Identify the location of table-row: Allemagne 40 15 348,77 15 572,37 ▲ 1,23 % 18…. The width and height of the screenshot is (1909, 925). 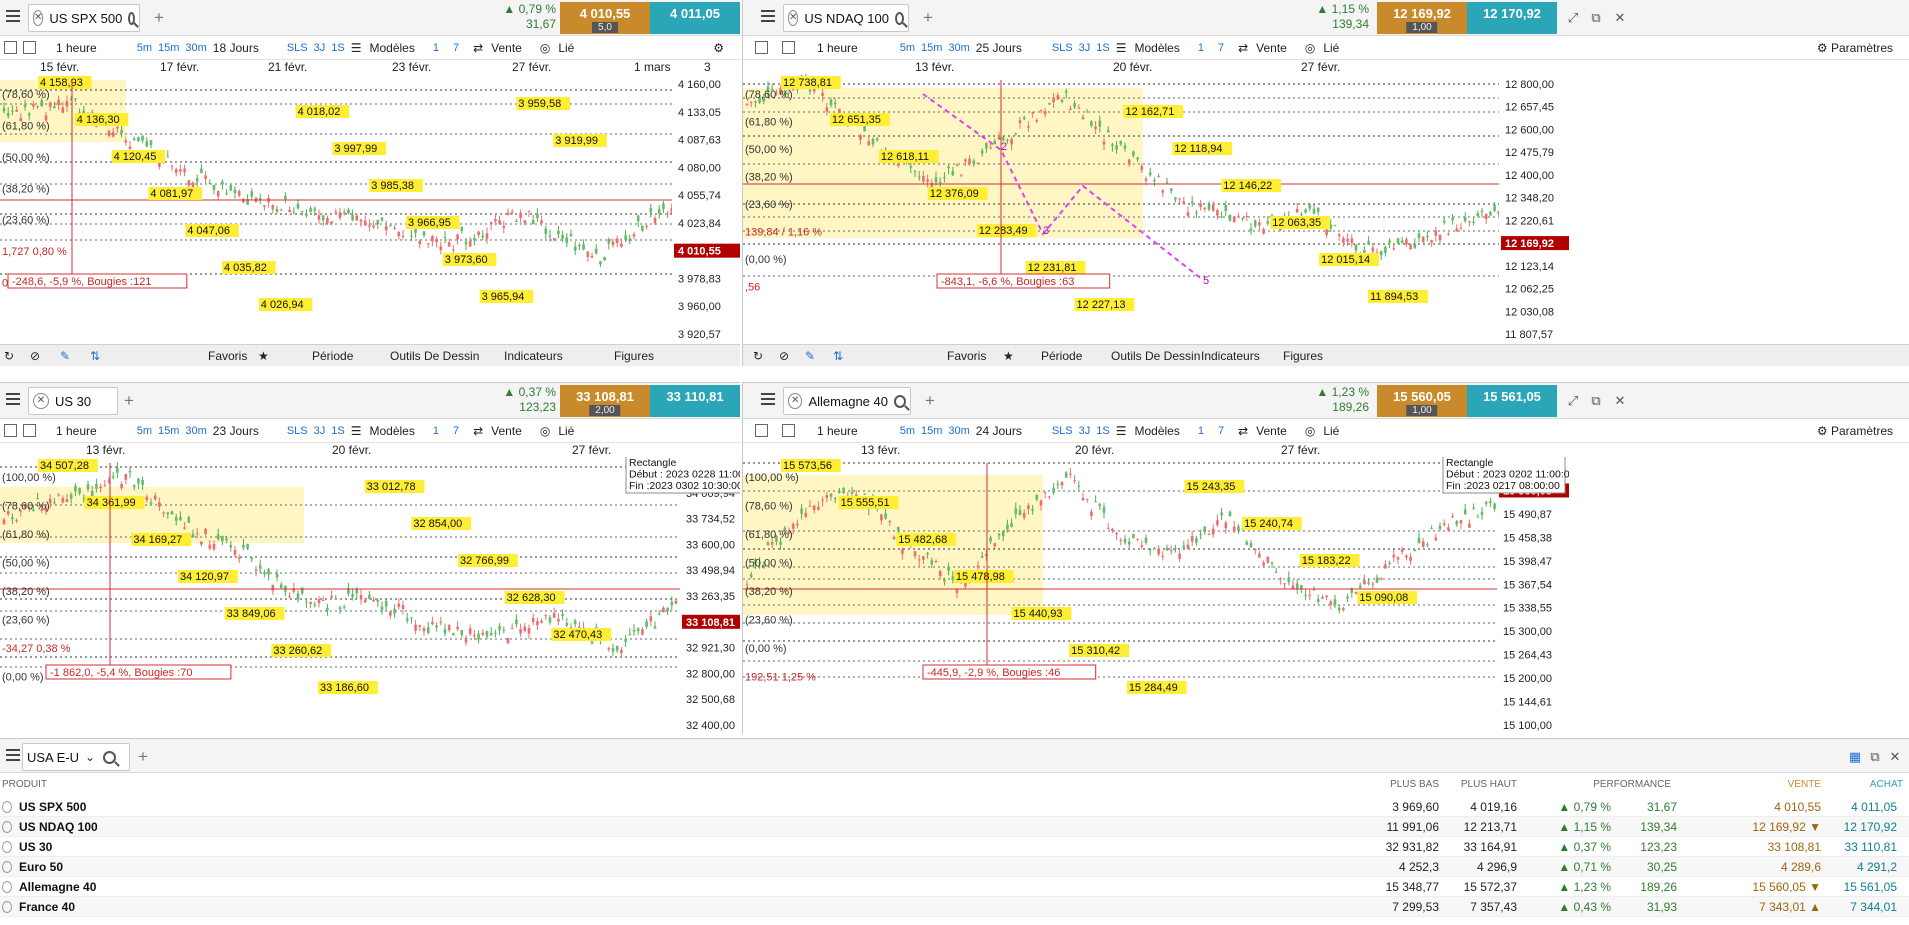
(954, 887).